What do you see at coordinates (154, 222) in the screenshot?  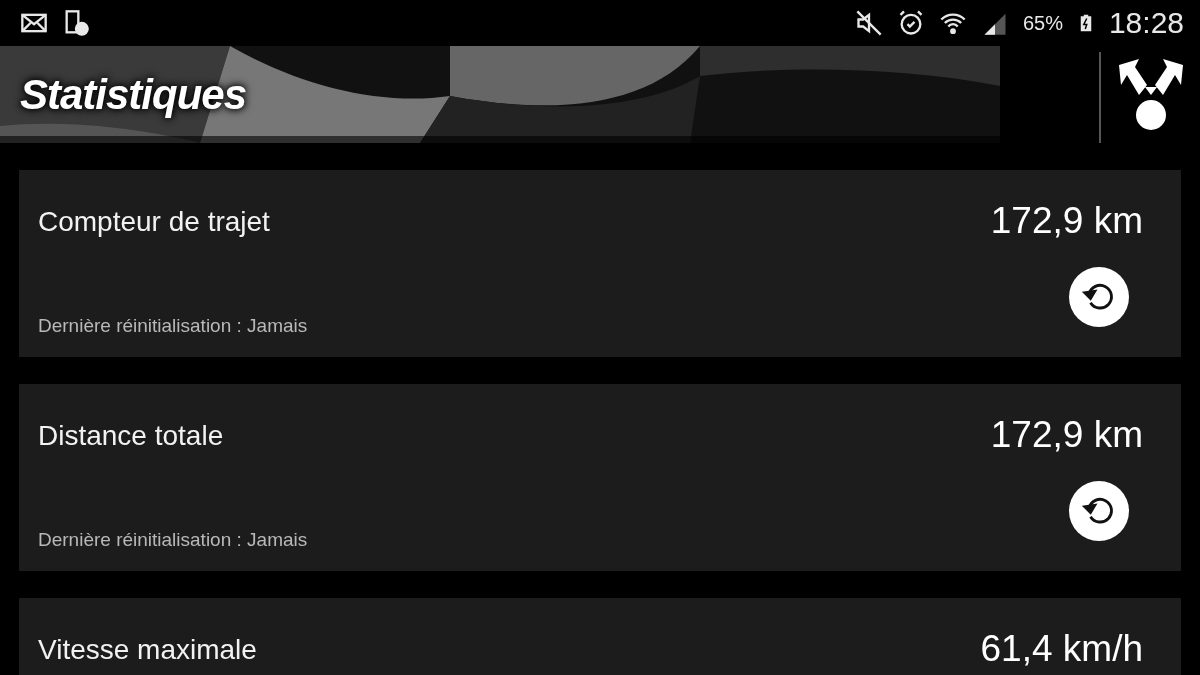 I see `stat-title: Compteur de trajet` at bounding box center [154, 222].